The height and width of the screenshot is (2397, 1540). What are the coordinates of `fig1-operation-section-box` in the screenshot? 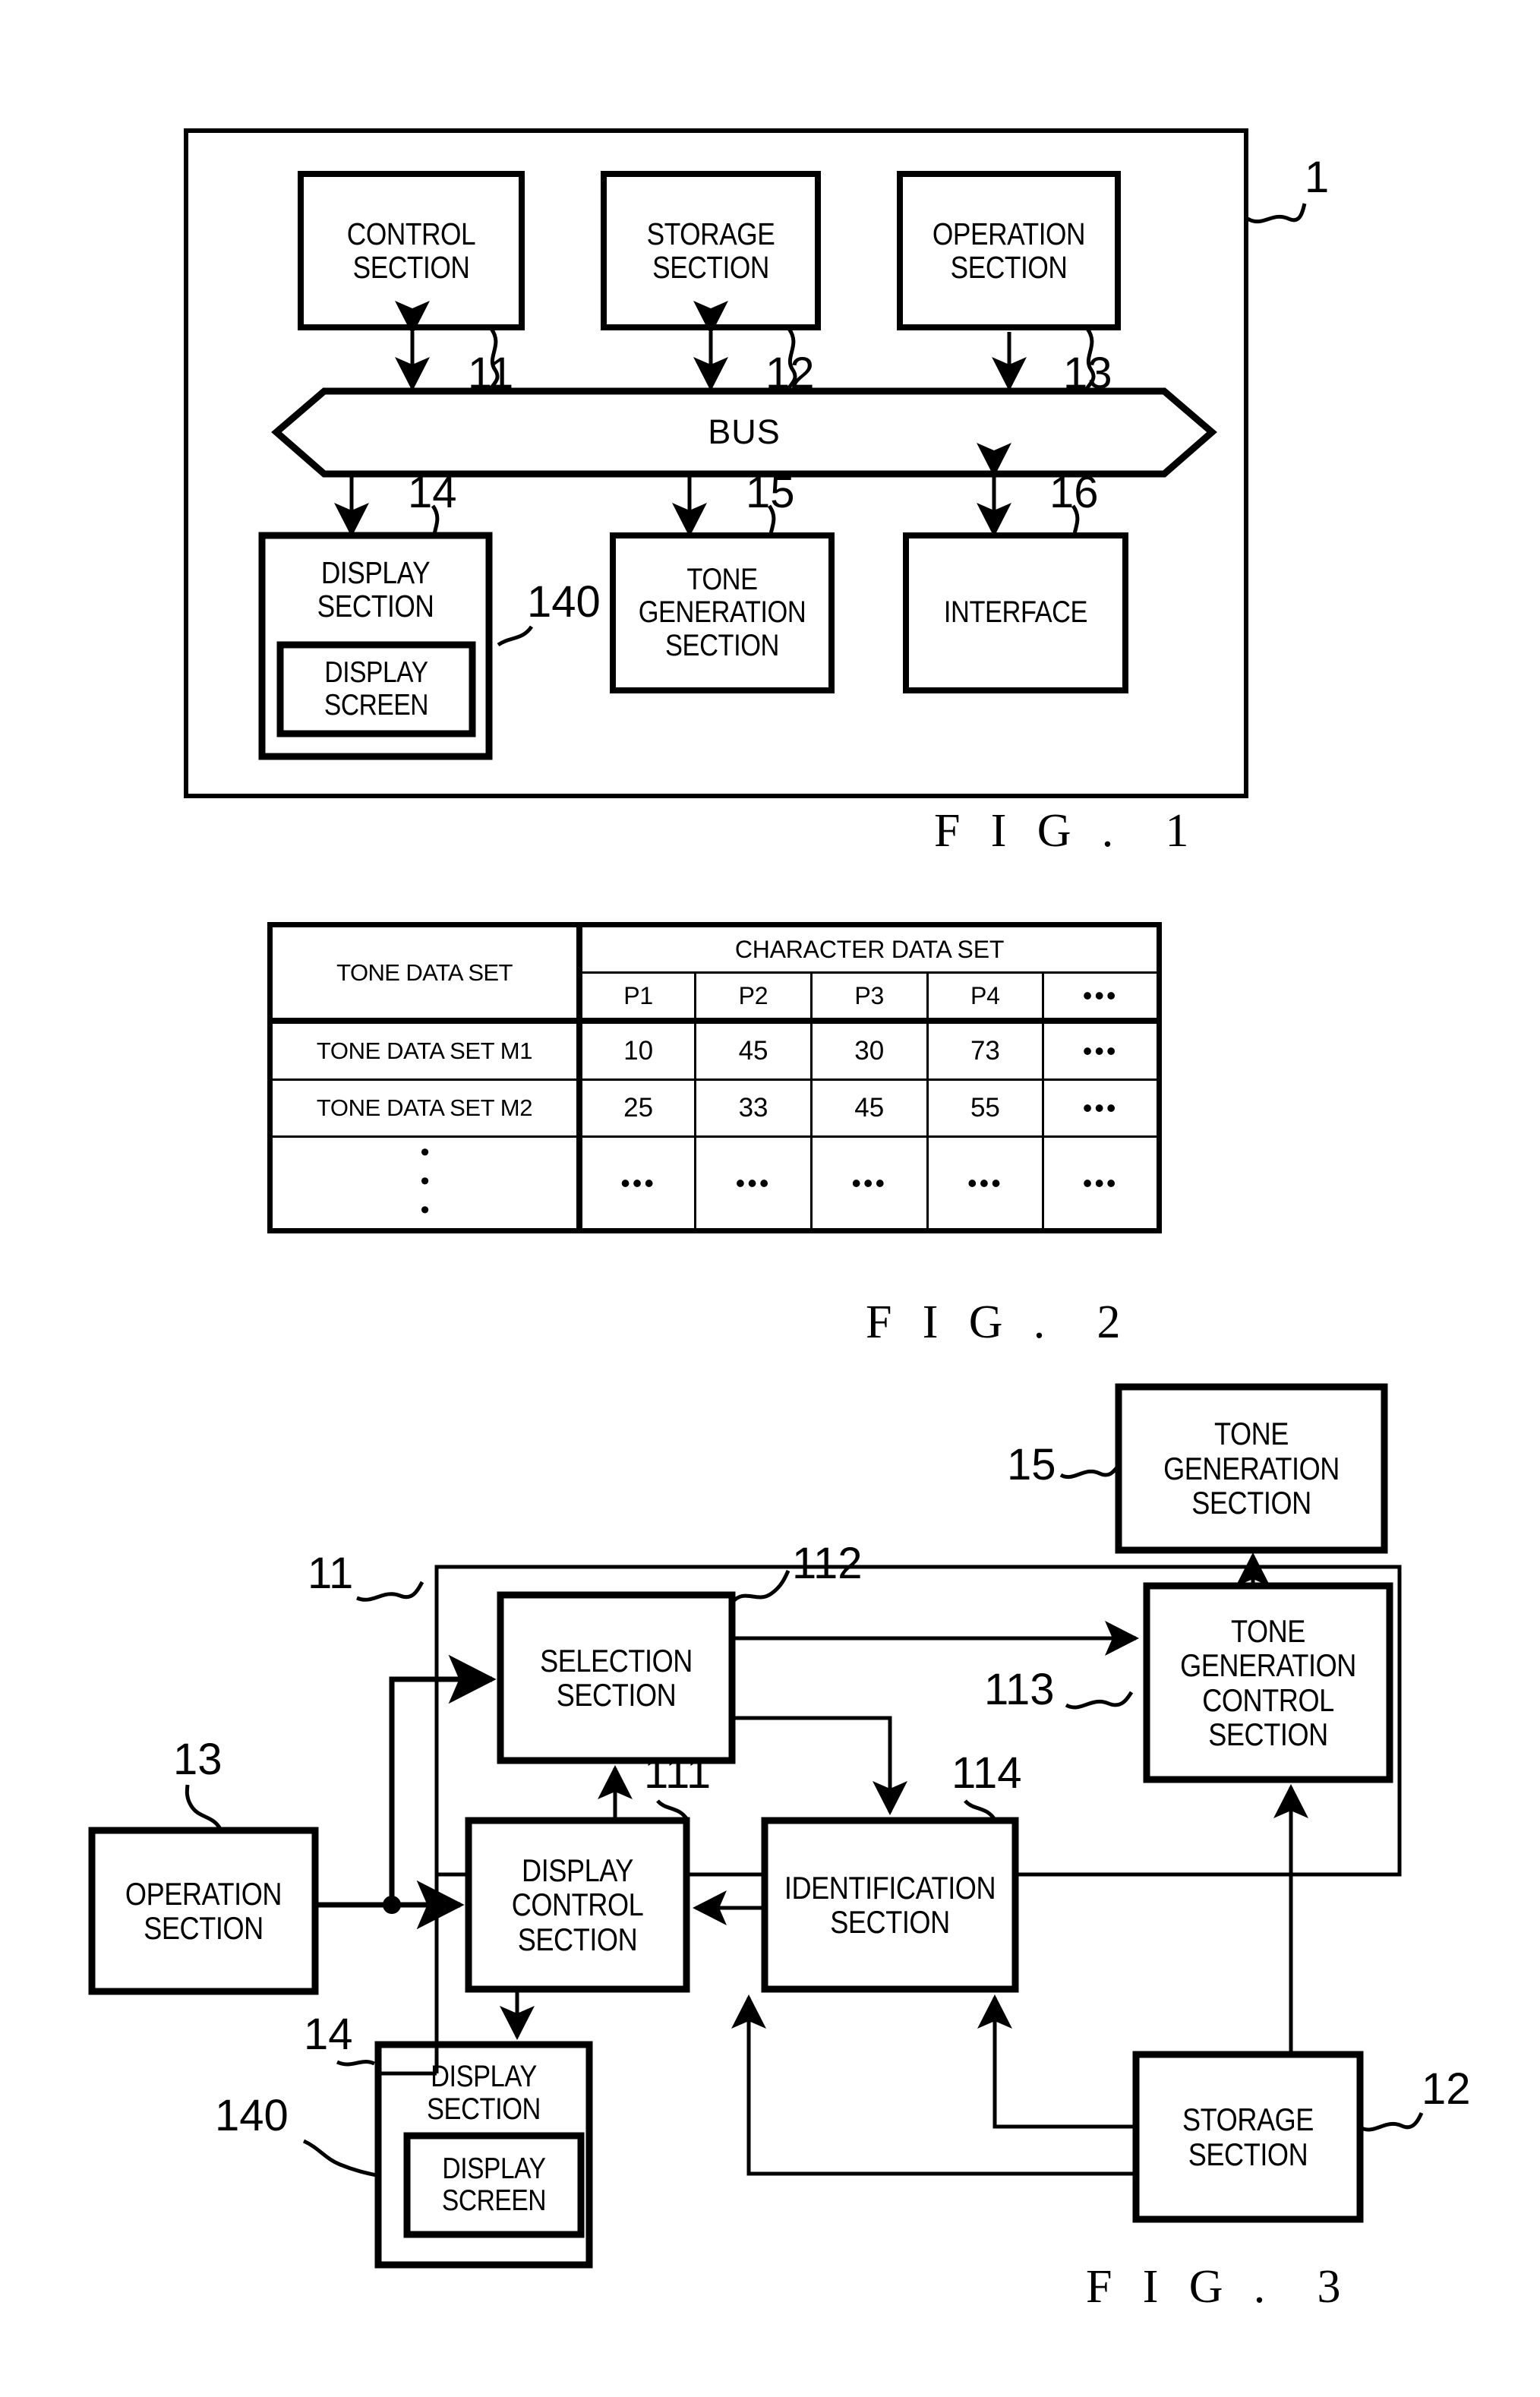 It's located at (1009, 250).